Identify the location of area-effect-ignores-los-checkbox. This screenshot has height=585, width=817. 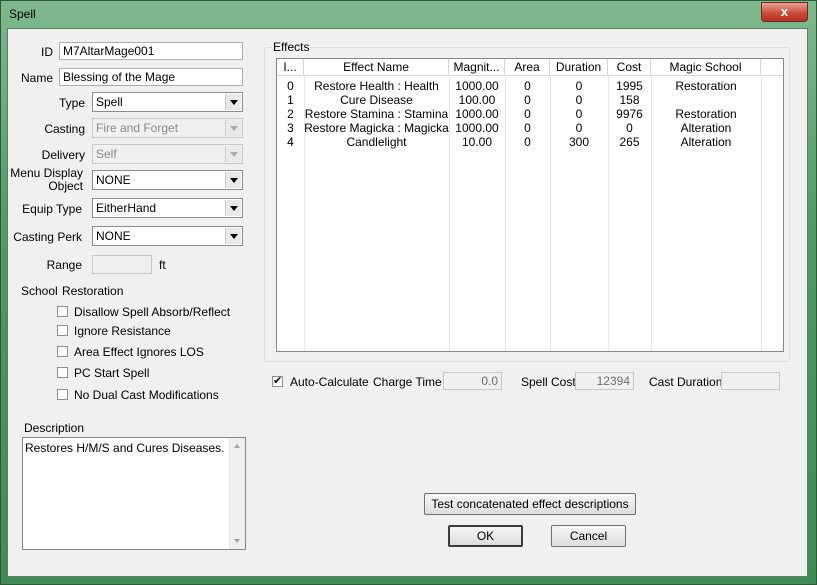
(62, 351).